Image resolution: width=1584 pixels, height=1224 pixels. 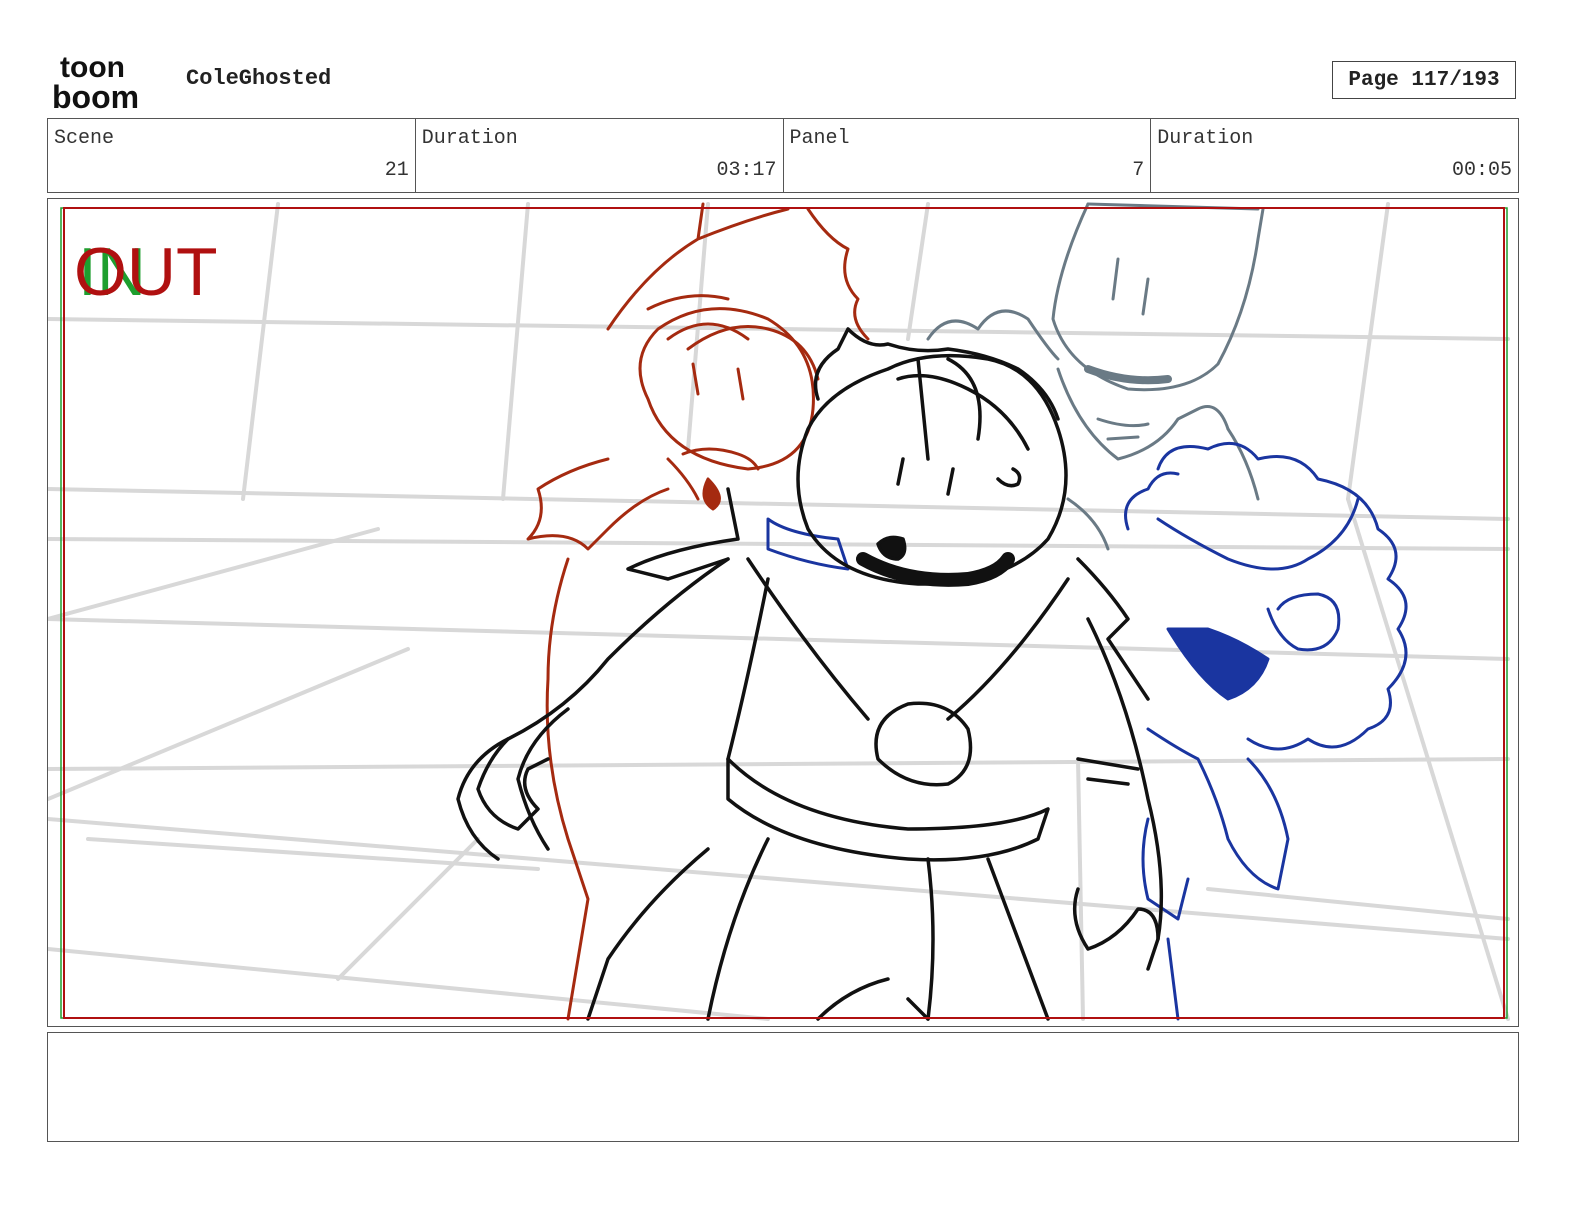 I want to click on project-title: ColeGhosted, so click(x=259, y=78).